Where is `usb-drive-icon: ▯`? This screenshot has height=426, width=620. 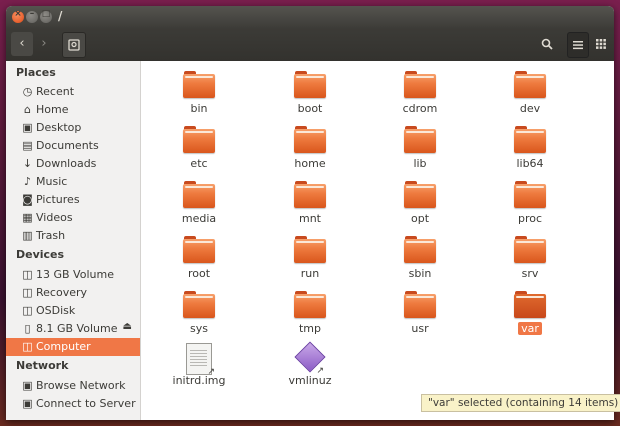 usb-drive-icon: ▯ is located at coordinates (27, 328).